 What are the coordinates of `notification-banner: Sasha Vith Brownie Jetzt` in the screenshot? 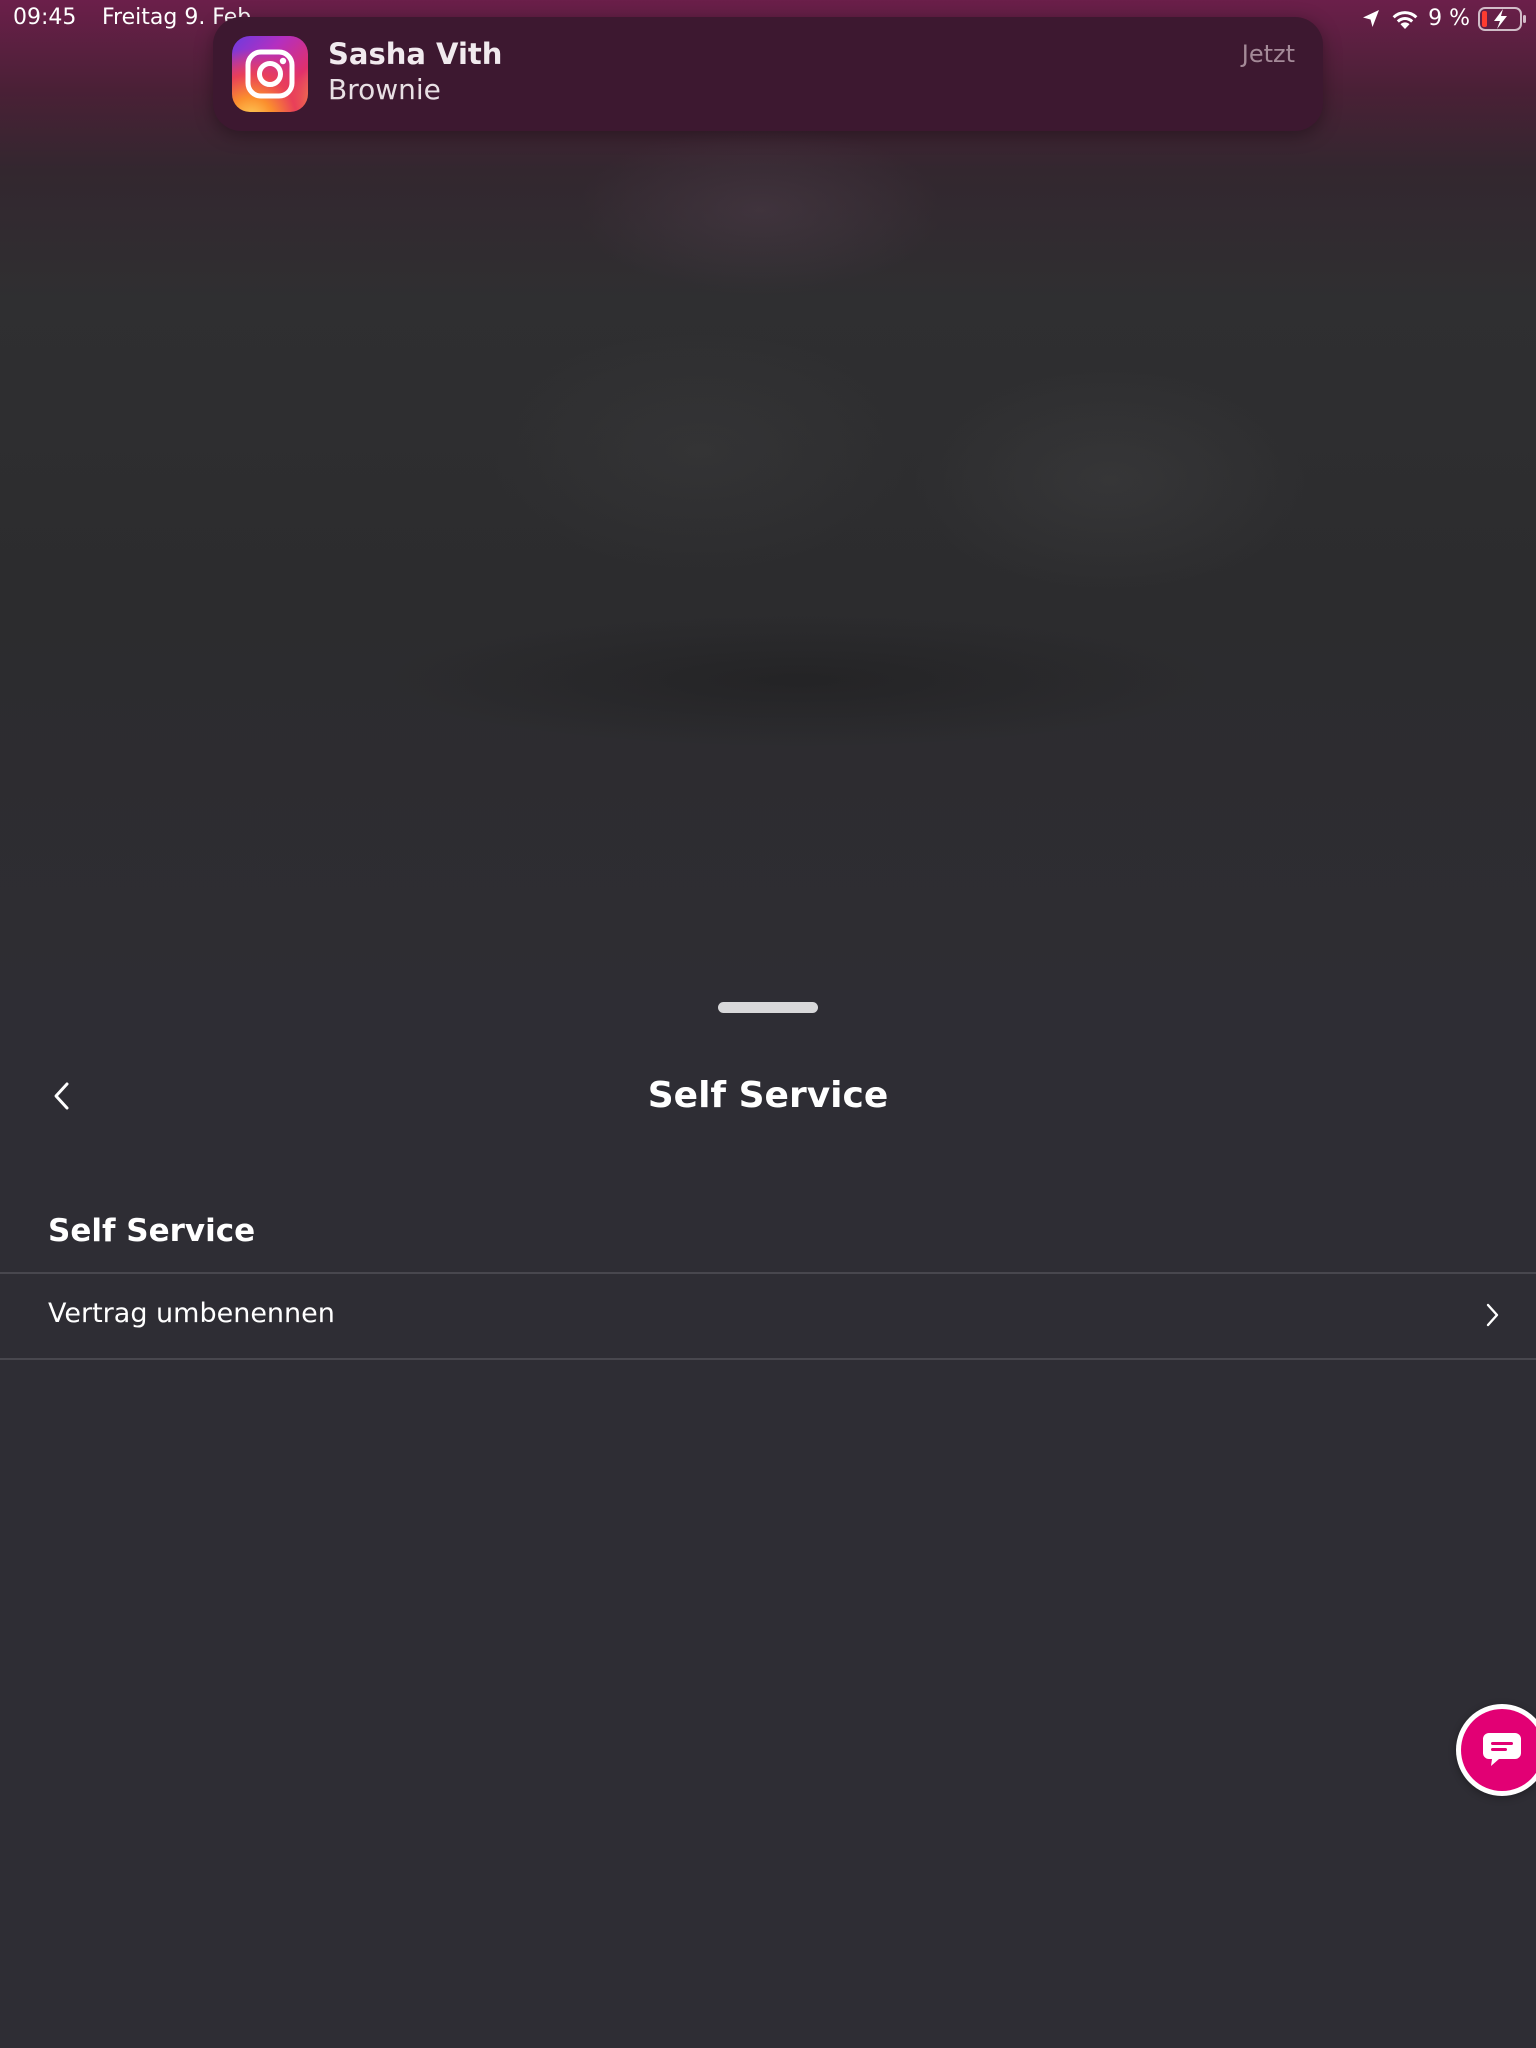 It's located at (768, 74).